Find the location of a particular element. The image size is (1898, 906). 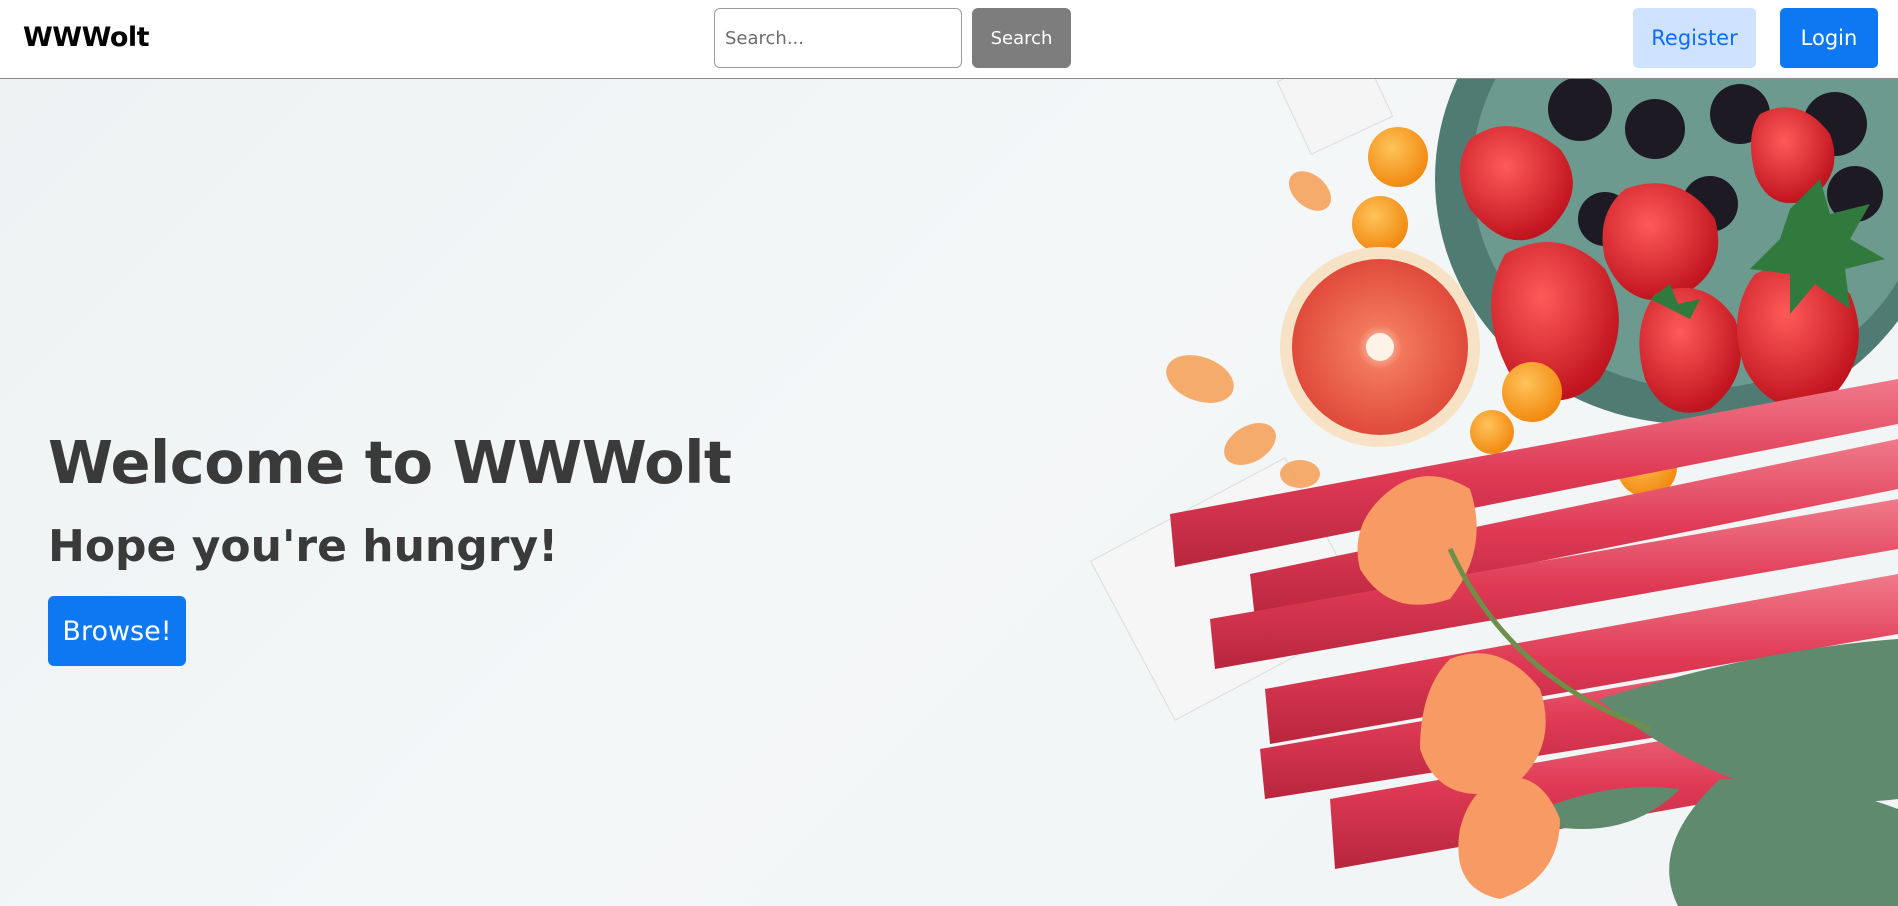

brand-logo: WWWolt is located at coordinates (86, 37).